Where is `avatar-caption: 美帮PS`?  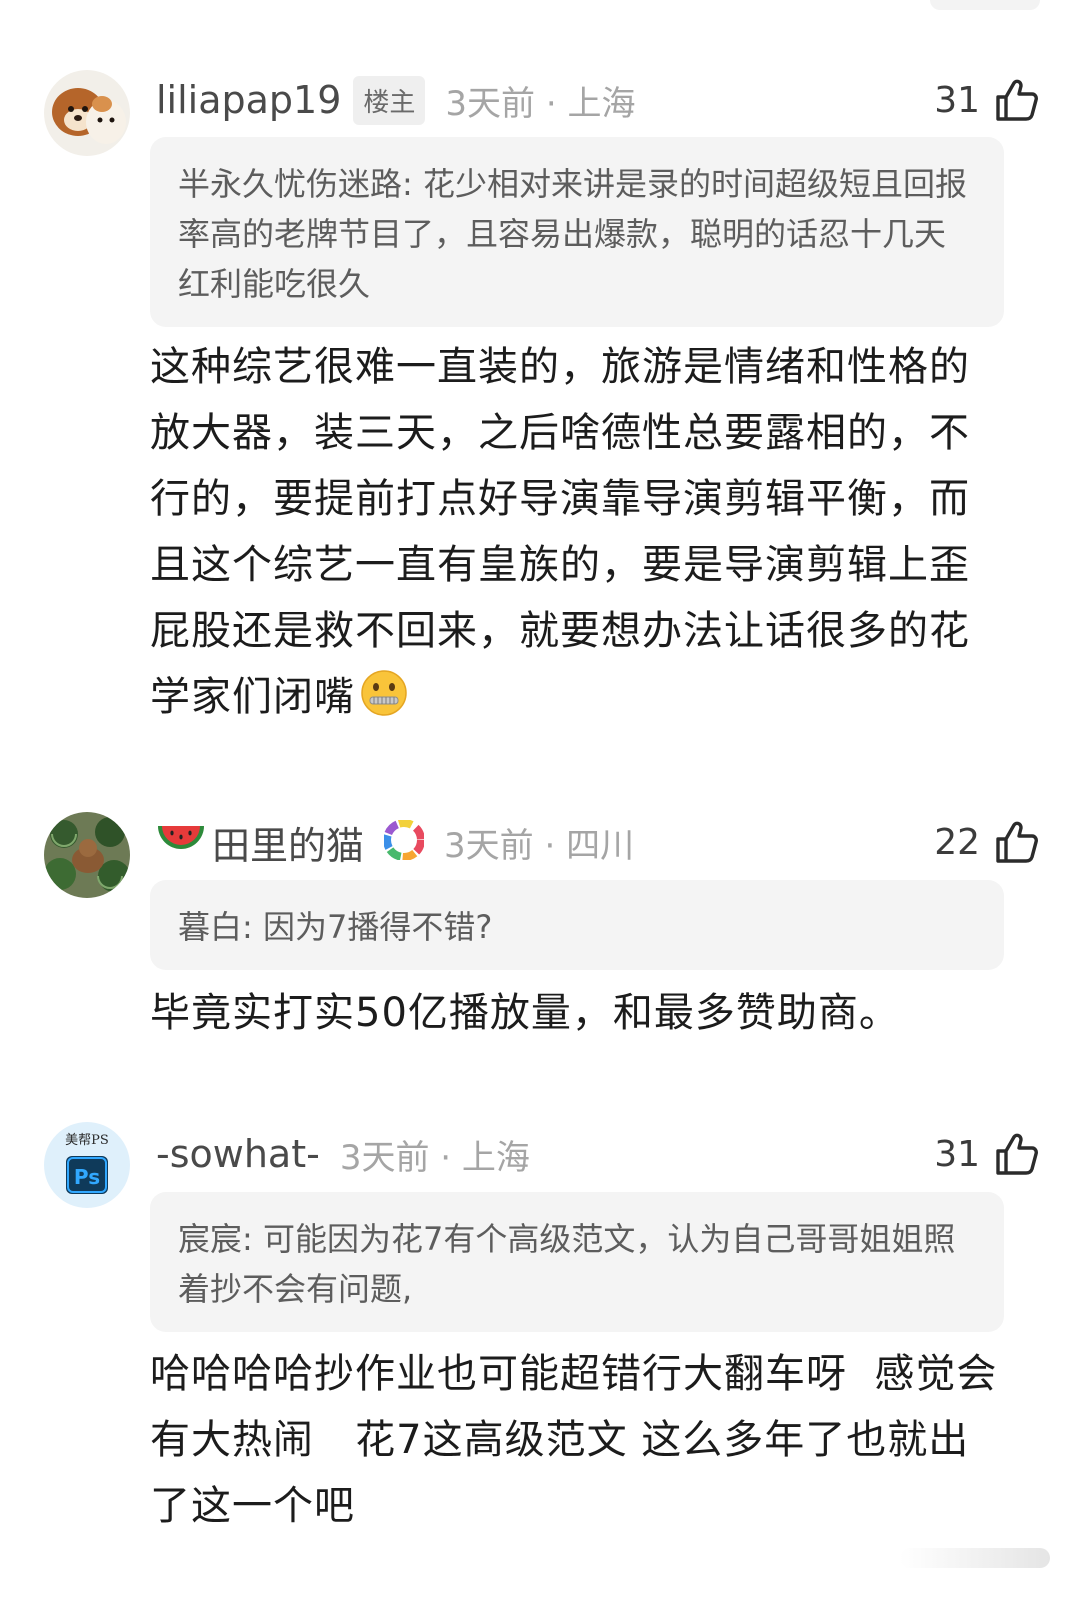 avatar-caption: 美帮PS is located at coordinates (87, 1140).